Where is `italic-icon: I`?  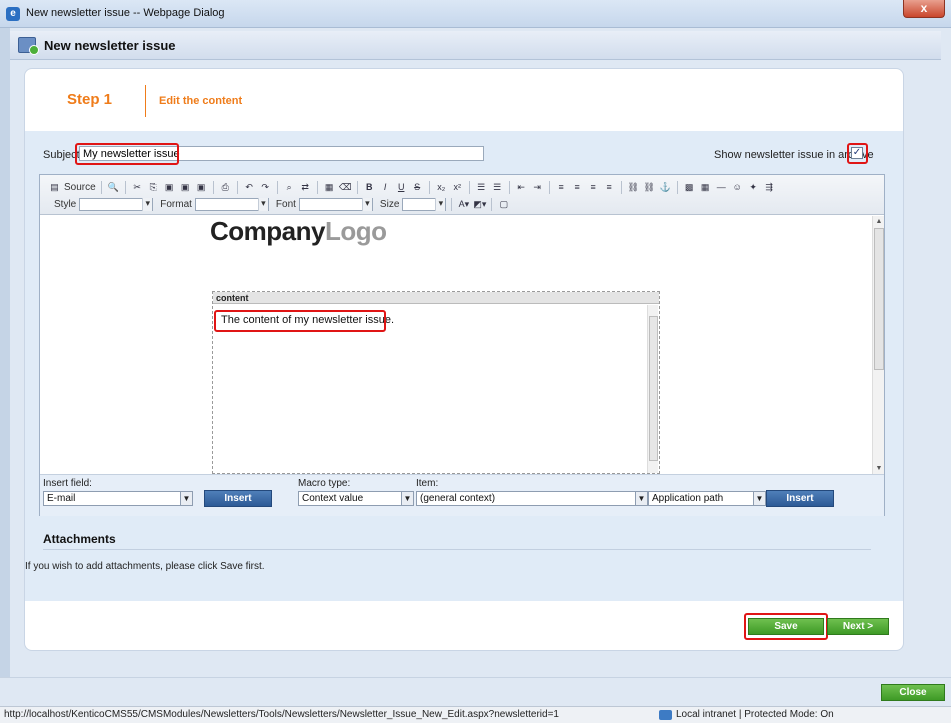
italic-icon: I is located at coordinates (385, 187).